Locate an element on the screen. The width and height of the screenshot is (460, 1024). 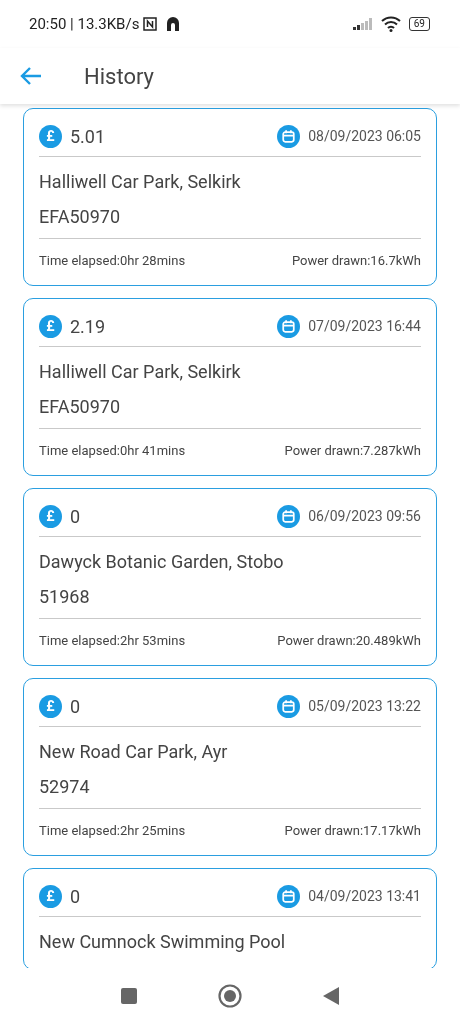
back-icon is located at coordinates (31, 76).